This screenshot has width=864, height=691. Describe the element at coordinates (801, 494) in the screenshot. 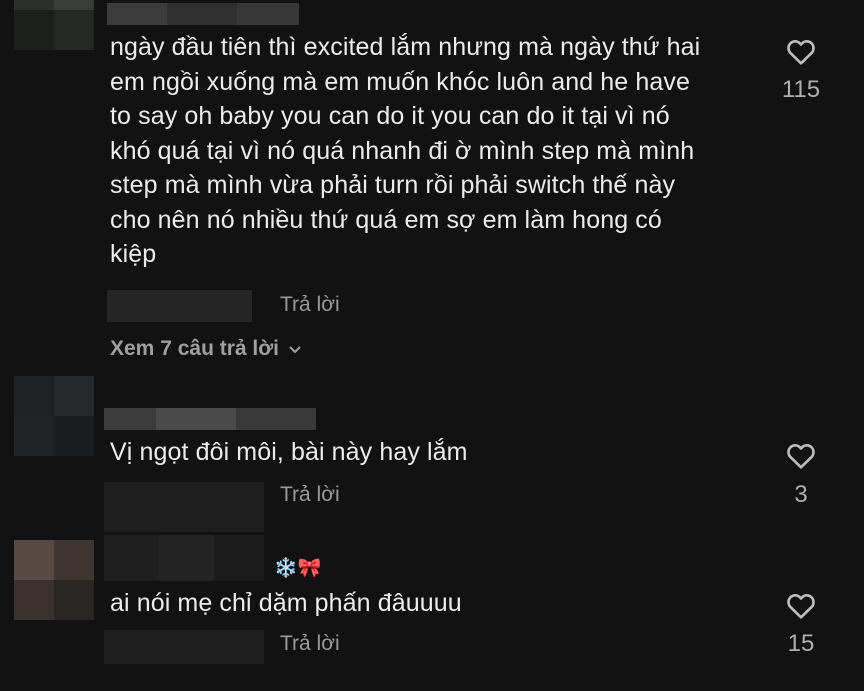

I see `like-count: 3` at that location.